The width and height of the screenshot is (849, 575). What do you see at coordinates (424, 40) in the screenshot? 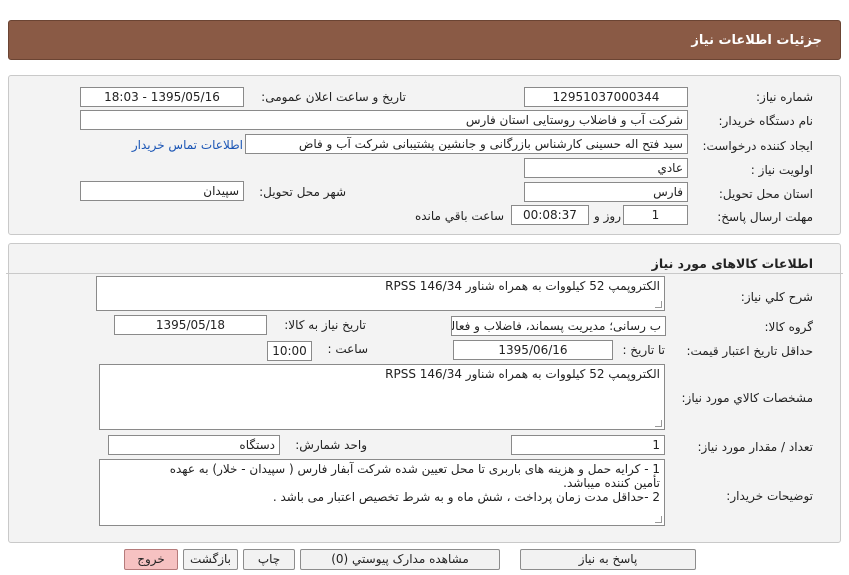
I see `page-header: جزئیات اطلاعات نیاز` at bounding box center [424, 40].